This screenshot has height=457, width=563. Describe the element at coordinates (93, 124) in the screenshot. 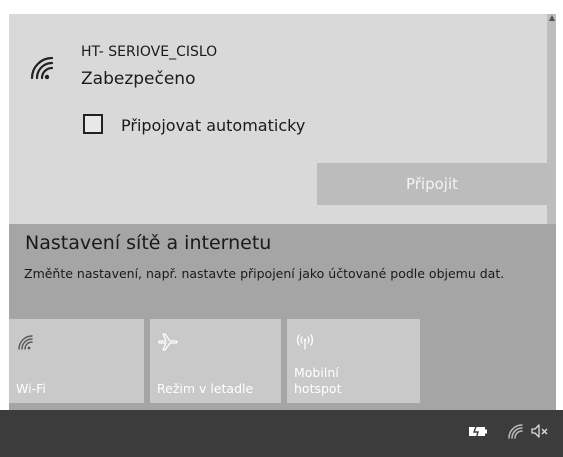

I see `auto-connect-checkbox` at that location.